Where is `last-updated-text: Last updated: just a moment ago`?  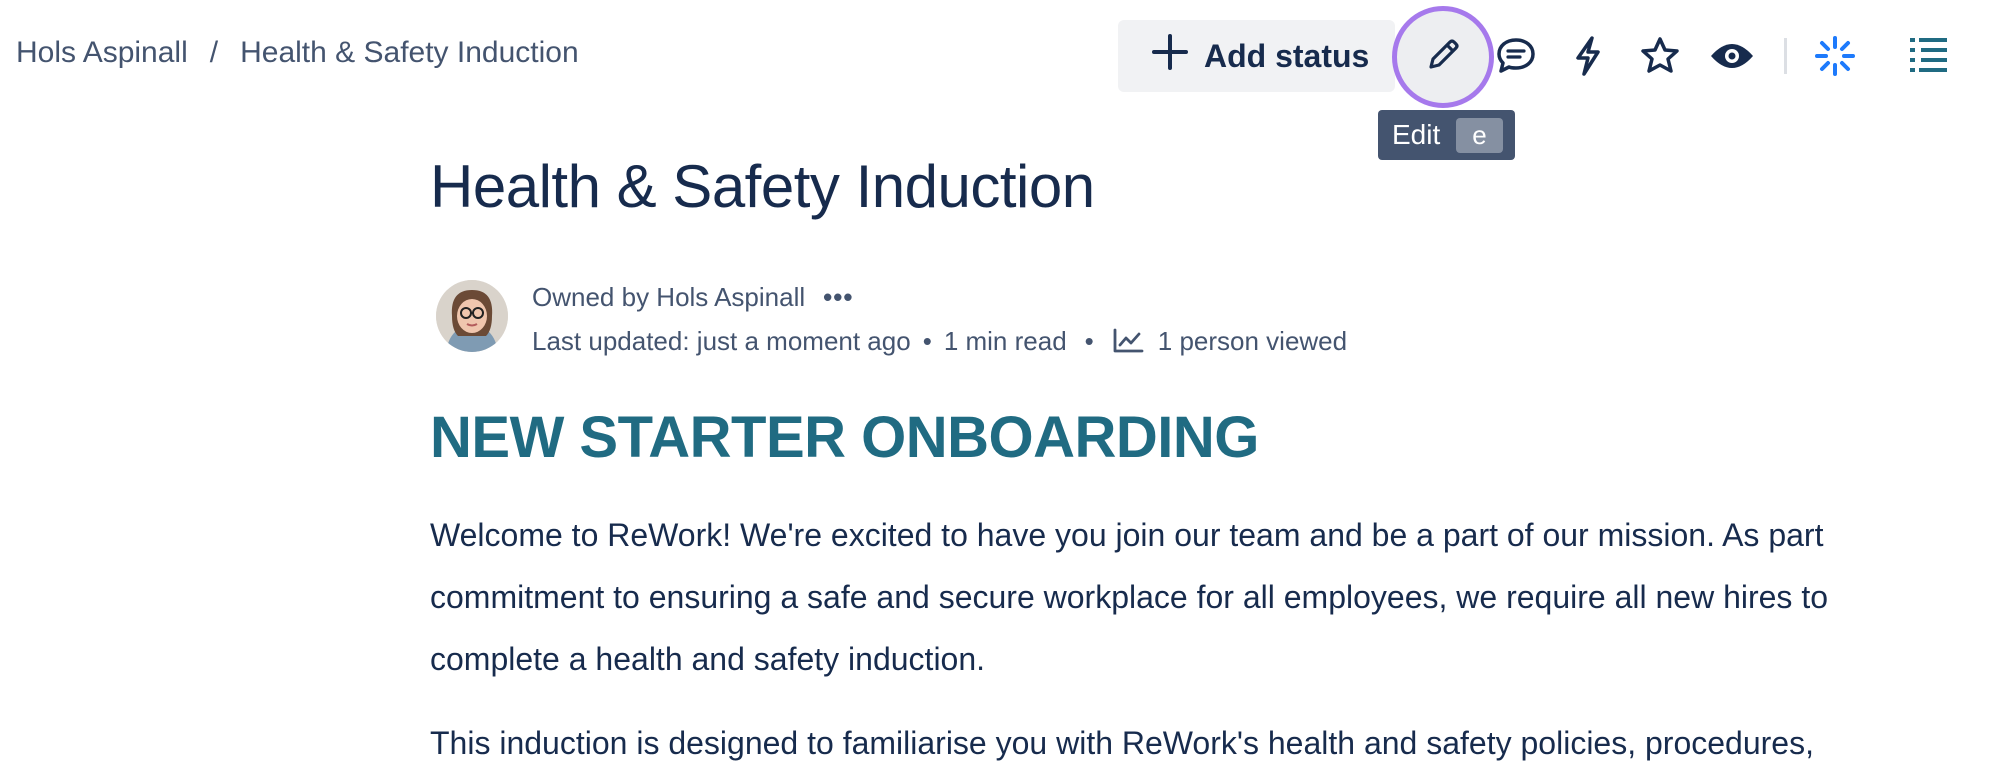 last-updated-text: Last updated: just a moment ago is located at coordinates (721, 340).